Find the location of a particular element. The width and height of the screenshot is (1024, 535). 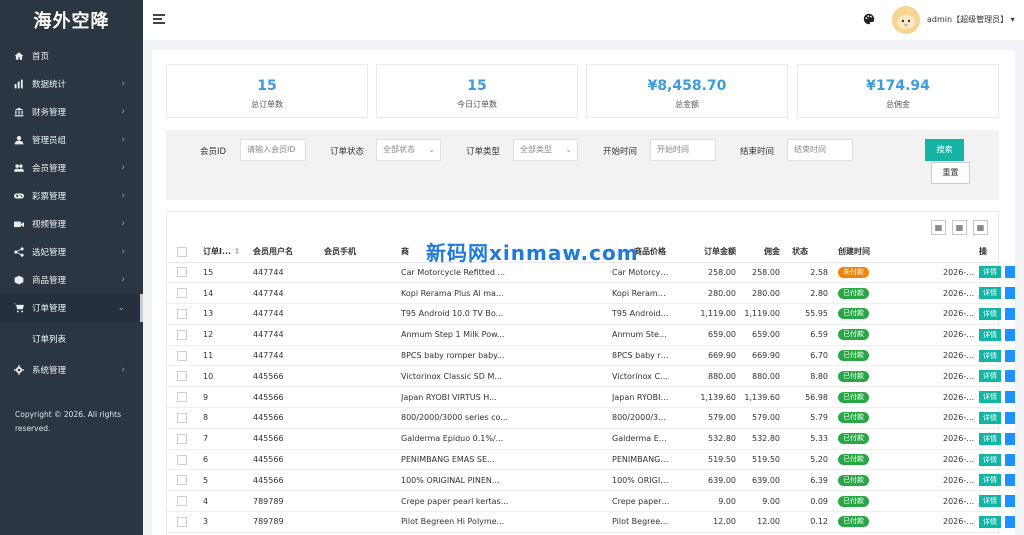

sidebar-item-label: 财务管理 is located at coordinates (49, 113).